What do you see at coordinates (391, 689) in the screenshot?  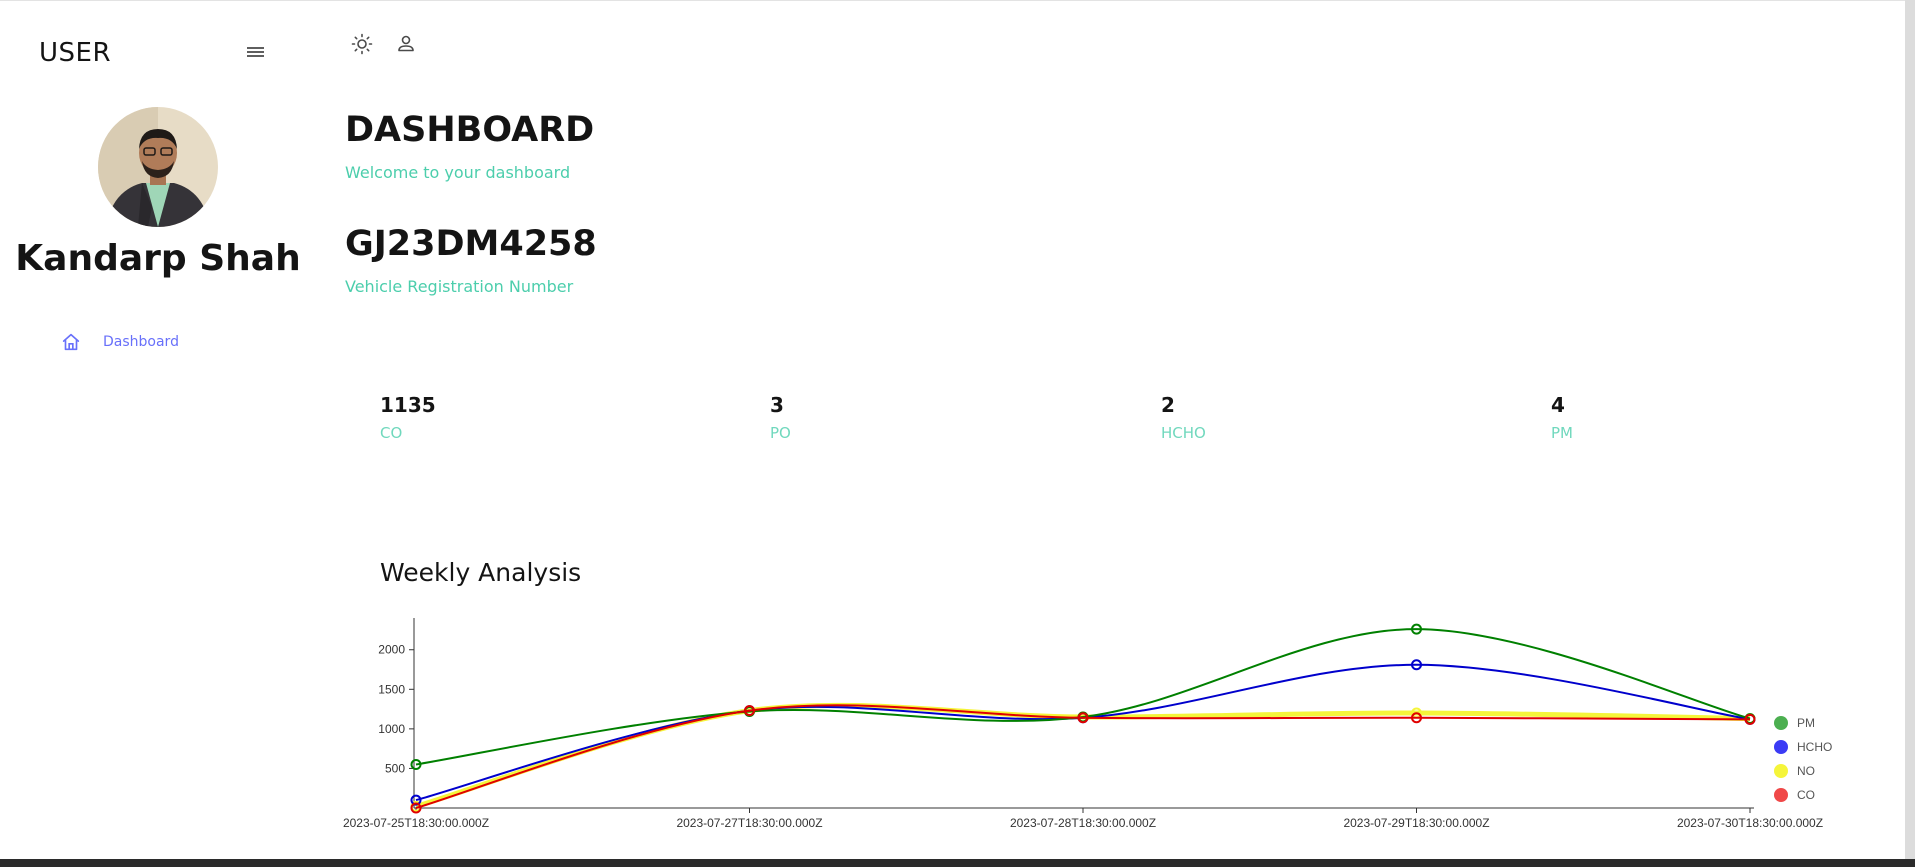 I see `y-tick-label: 1500` at bounding box center [391, 689].